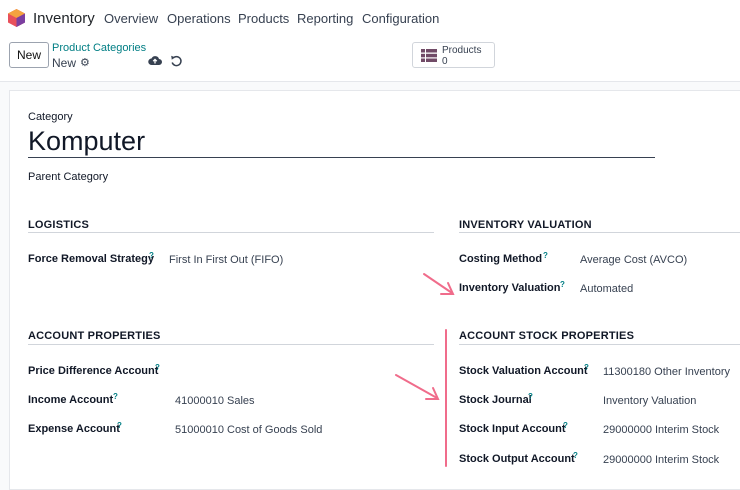  Describe the element at coordinates (400, 18) in the screenshot. I see `menu-configuration: Configuration` at that location.